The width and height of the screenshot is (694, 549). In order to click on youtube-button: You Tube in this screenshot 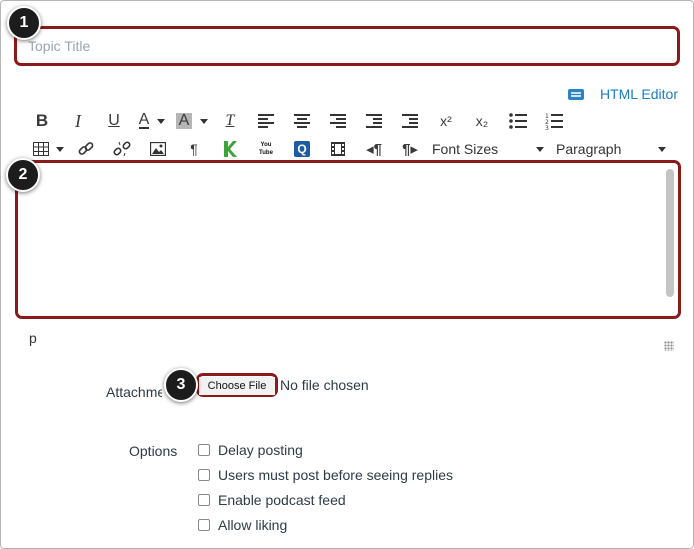, I will do `click(266, 149)`.